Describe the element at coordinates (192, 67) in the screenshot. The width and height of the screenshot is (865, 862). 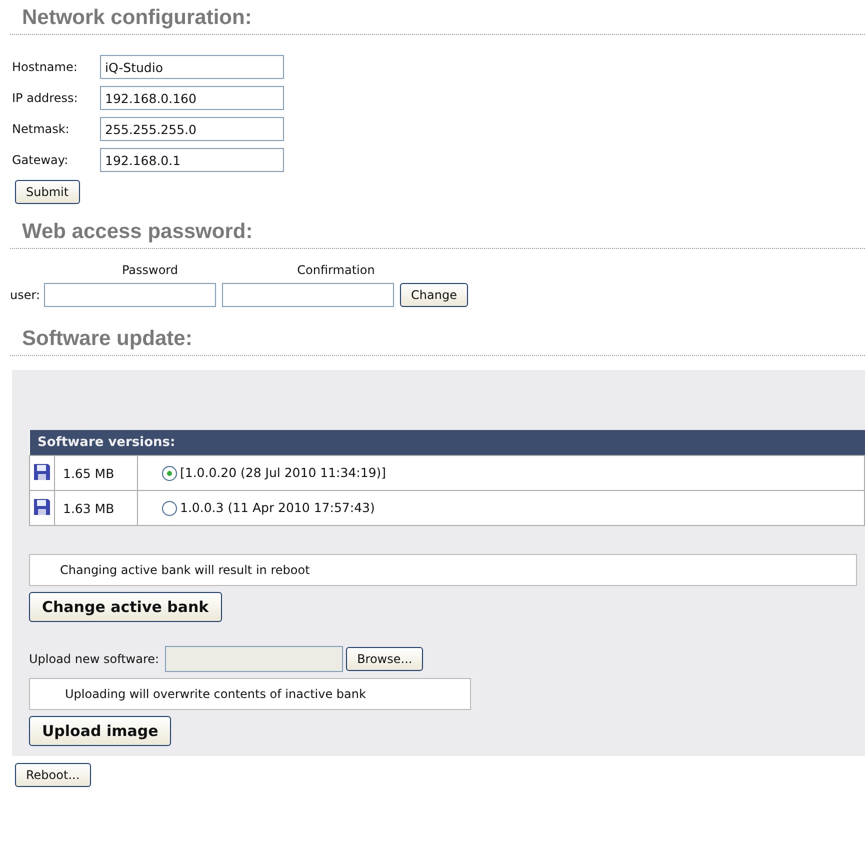
I see `input-field: iQ-Studio` at that location.